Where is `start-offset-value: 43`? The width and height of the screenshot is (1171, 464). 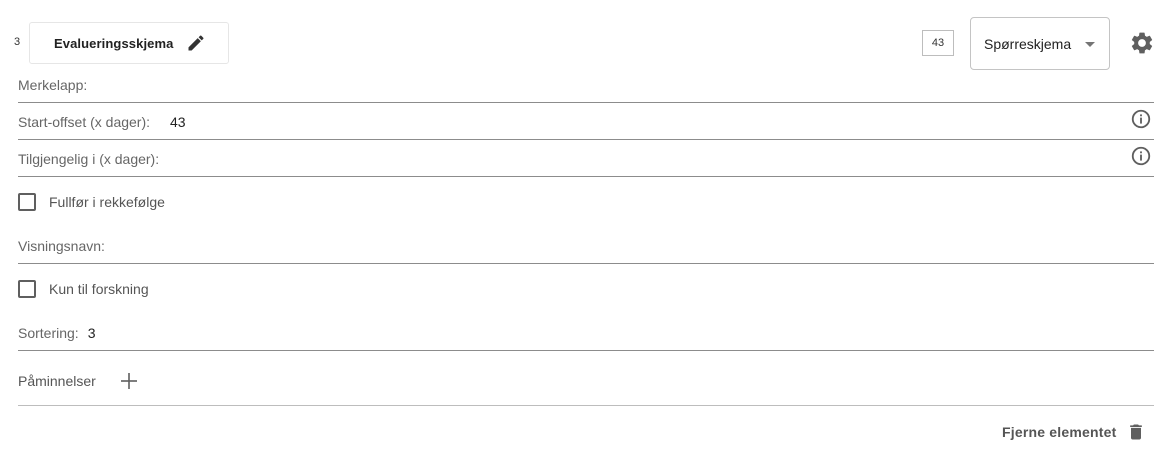 start-offset-value: 43 is located at coordinates (178, 122).